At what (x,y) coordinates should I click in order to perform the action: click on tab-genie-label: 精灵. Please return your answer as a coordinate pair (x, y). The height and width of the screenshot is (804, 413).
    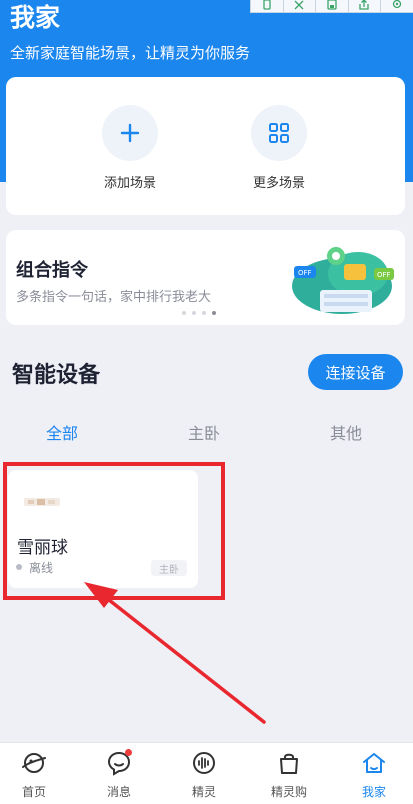
    Looking at the image, I should click on (203, 792).